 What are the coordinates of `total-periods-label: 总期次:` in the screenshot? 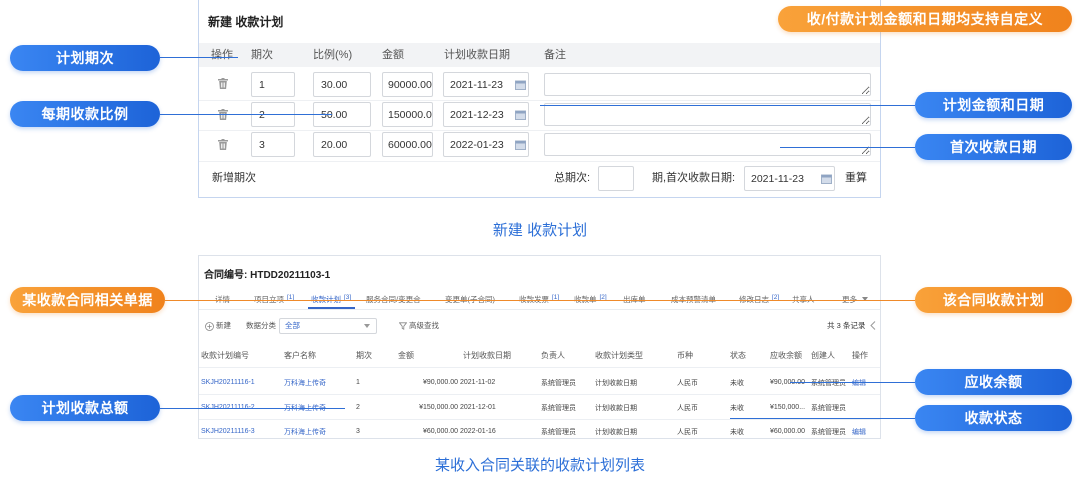 It's located at (572, 178).